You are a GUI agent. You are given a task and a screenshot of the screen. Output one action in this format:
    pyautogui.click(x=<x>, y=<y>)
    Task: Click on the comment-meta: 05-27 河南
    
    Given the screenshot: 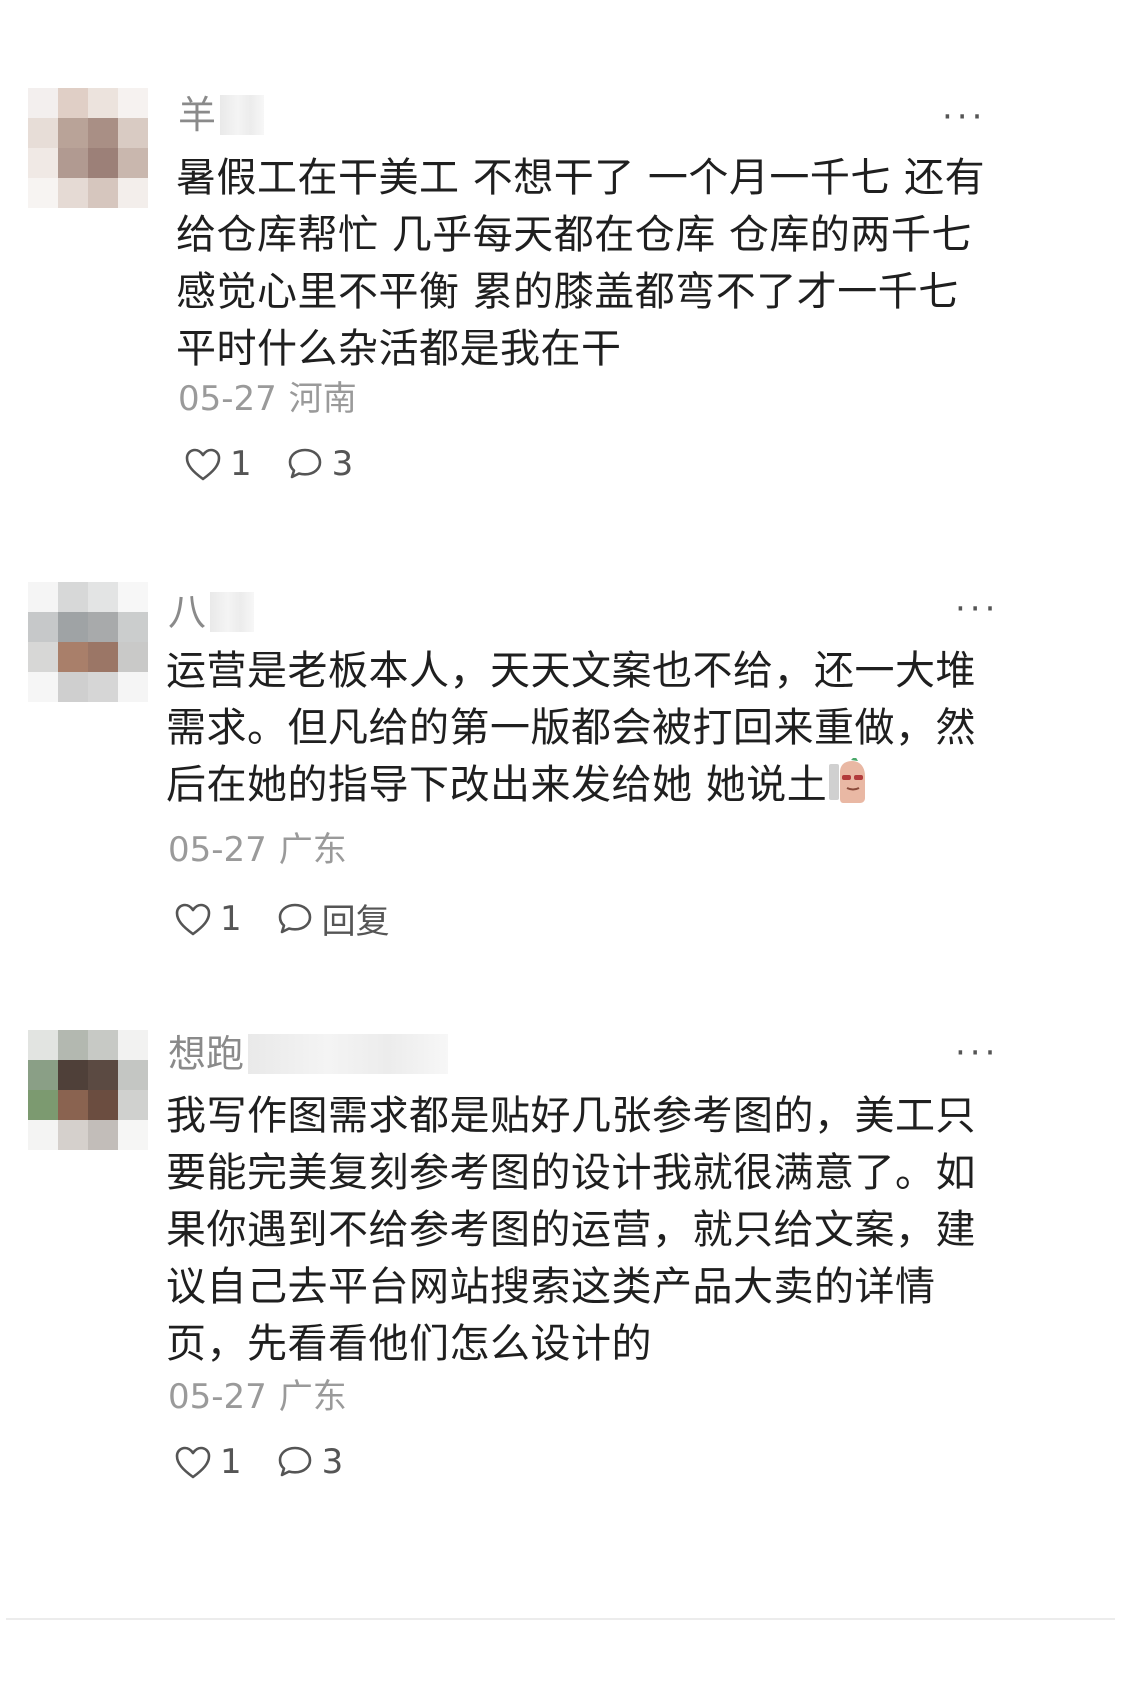 What is the action you would take?
    pyautogui.click(x=267, y=399)
    